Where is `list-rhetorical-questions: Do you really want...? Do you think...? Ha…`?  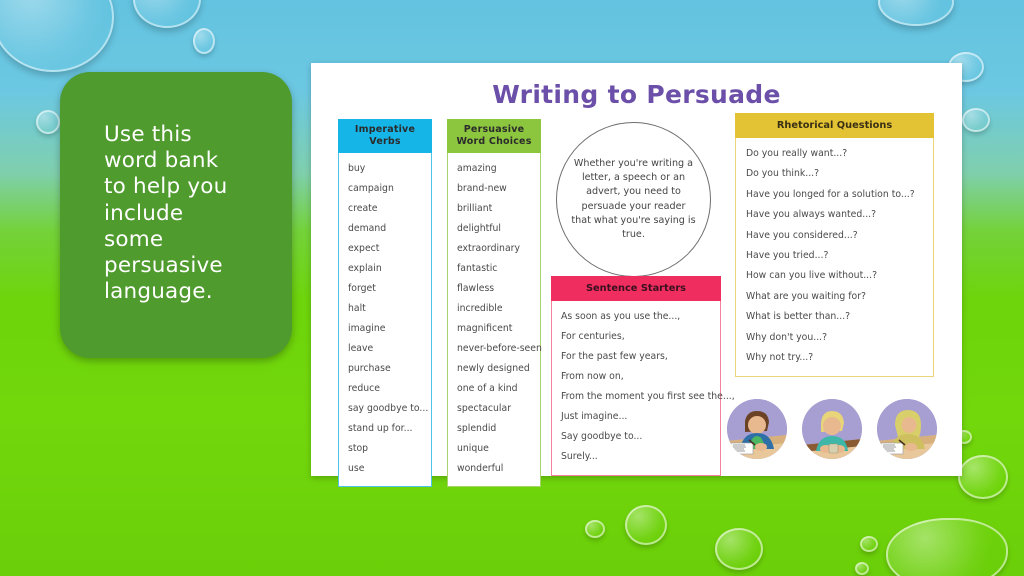
list-rhetorical-questions: Do you really want...? Do you think...? Ha… is located at coordinates (834, 256).